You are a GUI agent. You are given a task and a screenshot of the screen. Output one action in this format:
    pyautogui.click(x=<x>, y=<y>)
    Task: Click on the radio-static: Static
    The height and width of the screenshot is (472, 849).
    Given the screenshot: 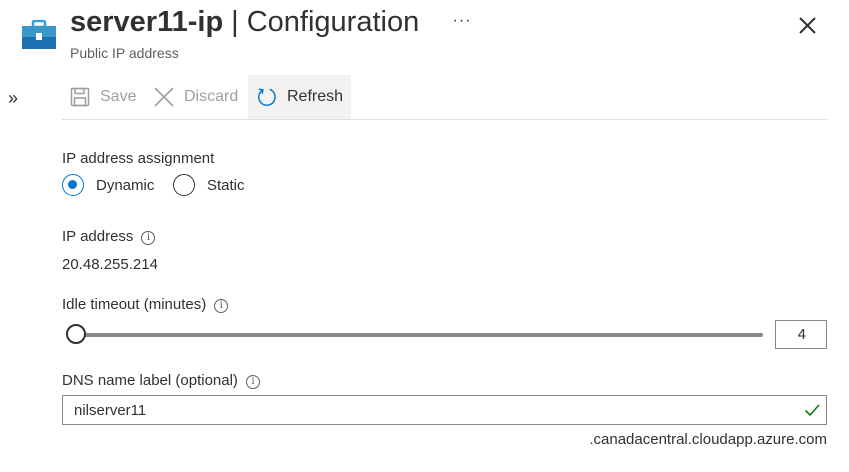 What is the action you would take?
    pyautogui.click(x=209, y=185)
    